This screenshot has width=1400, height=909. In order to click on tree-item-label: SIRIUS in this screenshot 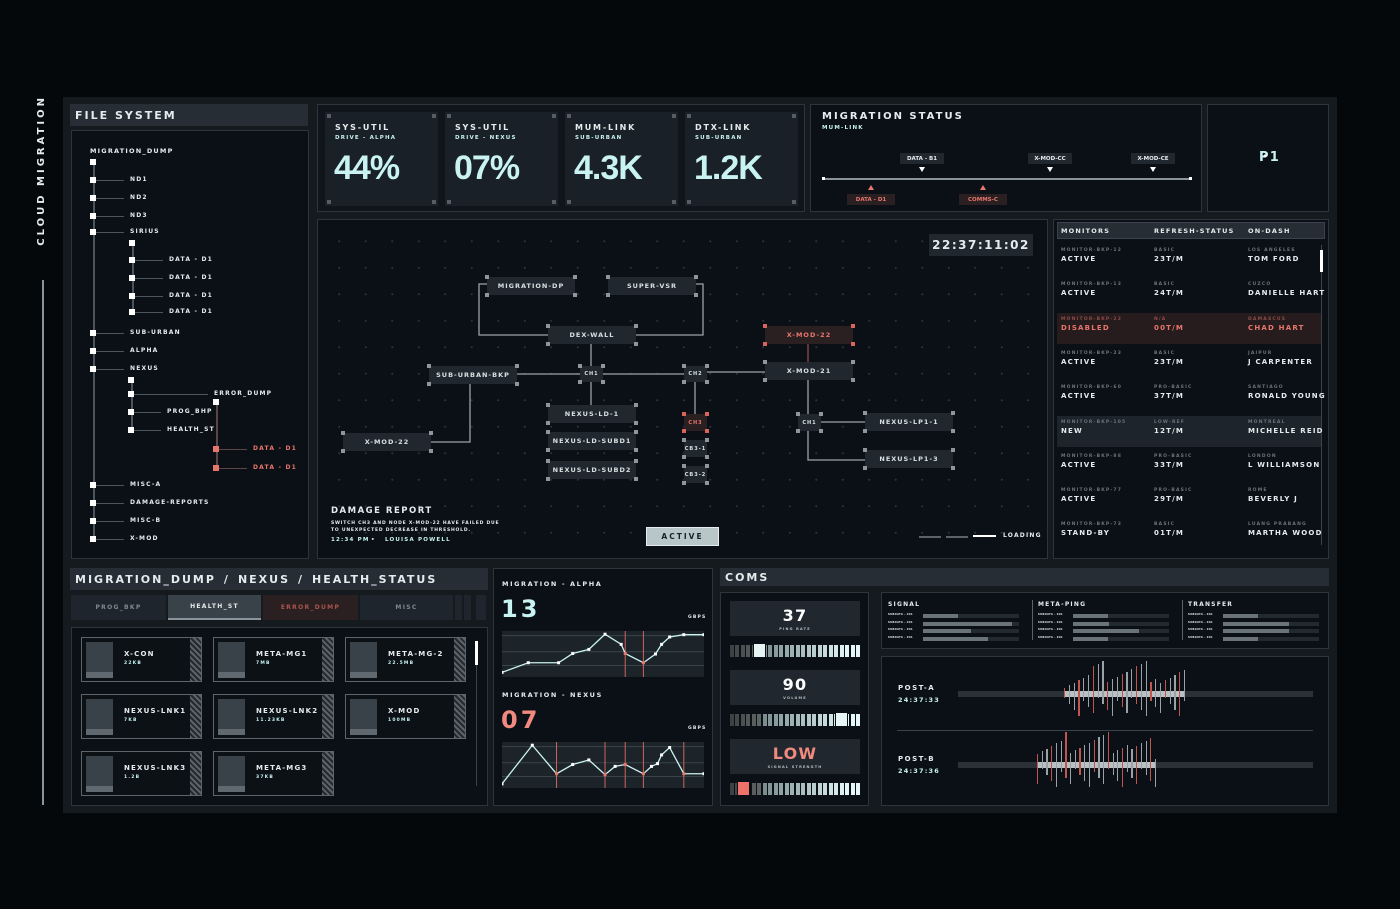, I will do `click(145, 231)`.